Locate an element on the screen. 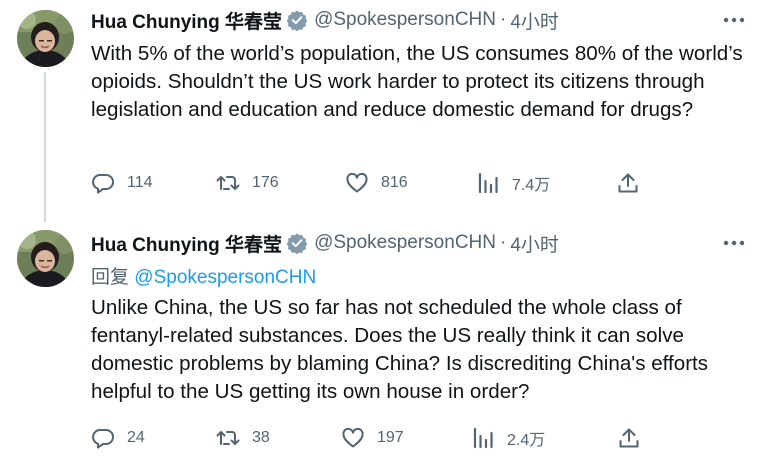 This screenshot has height=457, width=763. like-button: 816 is located at coordinates (376, 183).